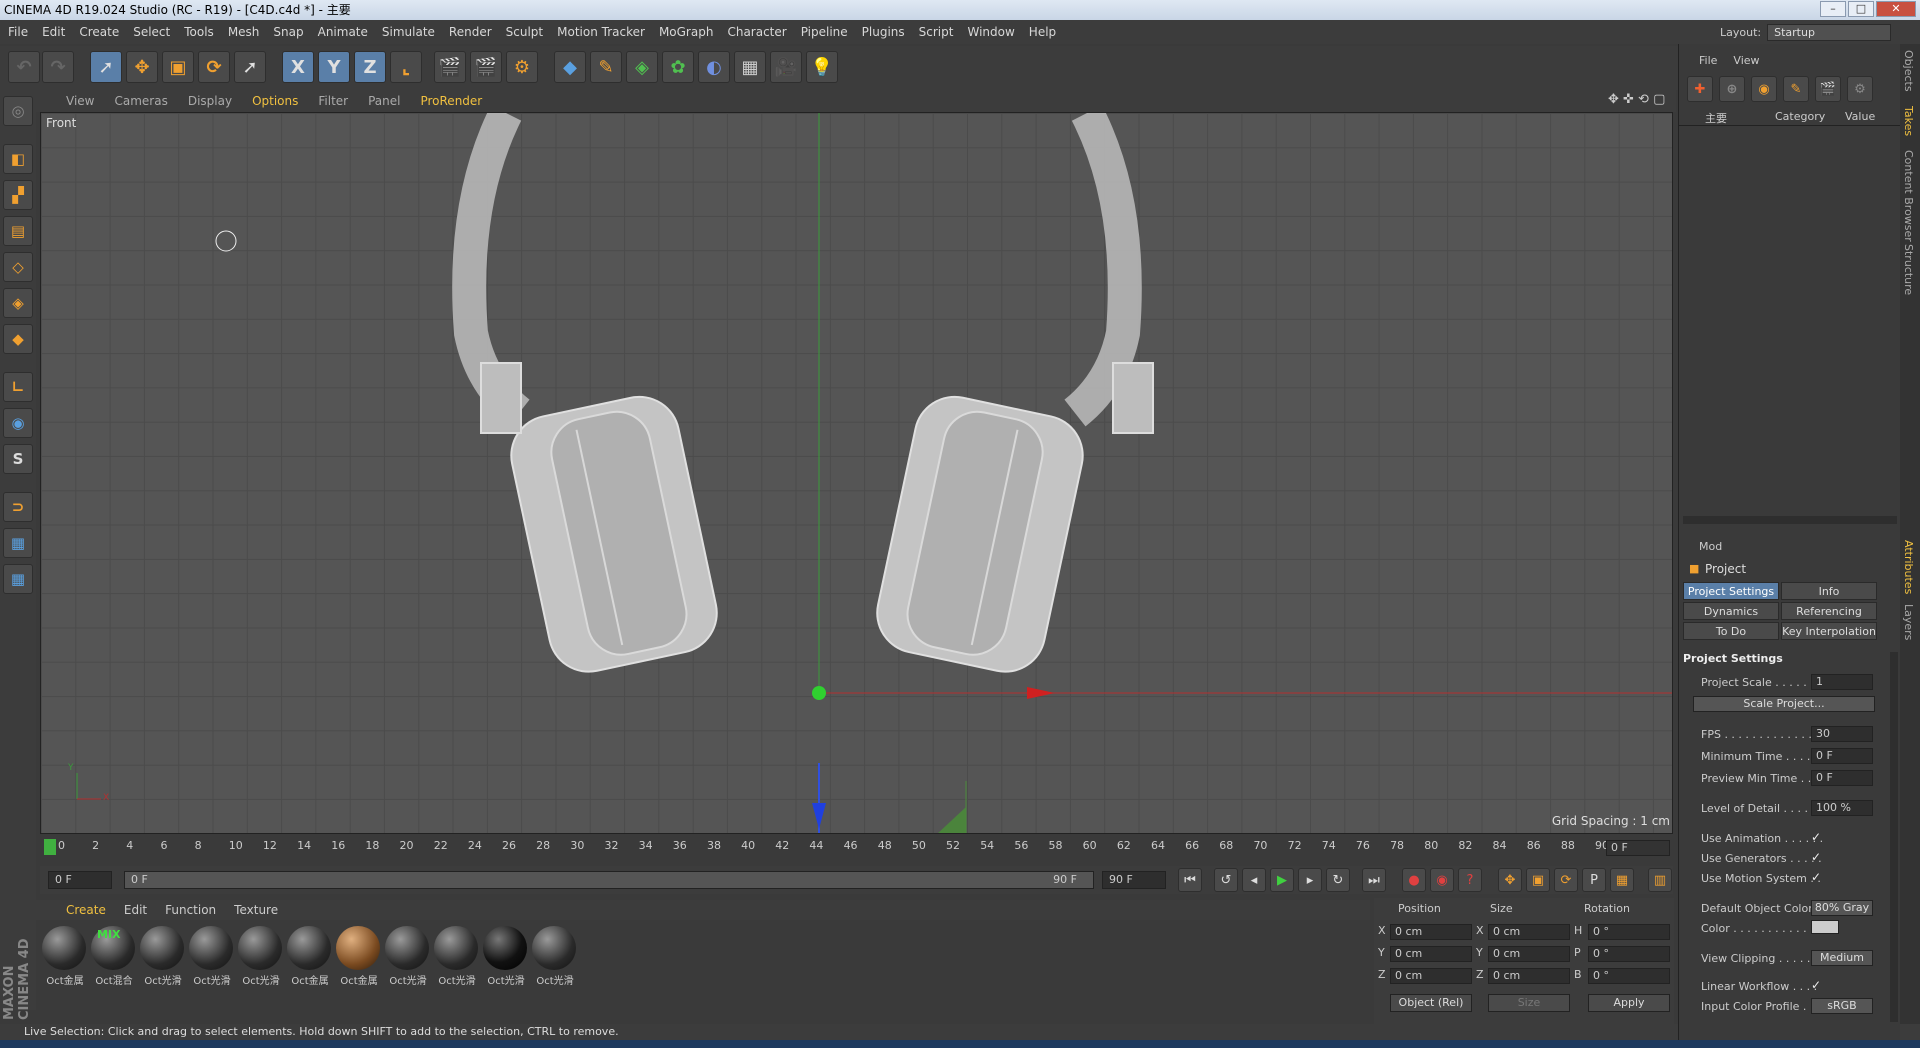  I want to click on texture-mode-icon: ▞, so click(18, 195).